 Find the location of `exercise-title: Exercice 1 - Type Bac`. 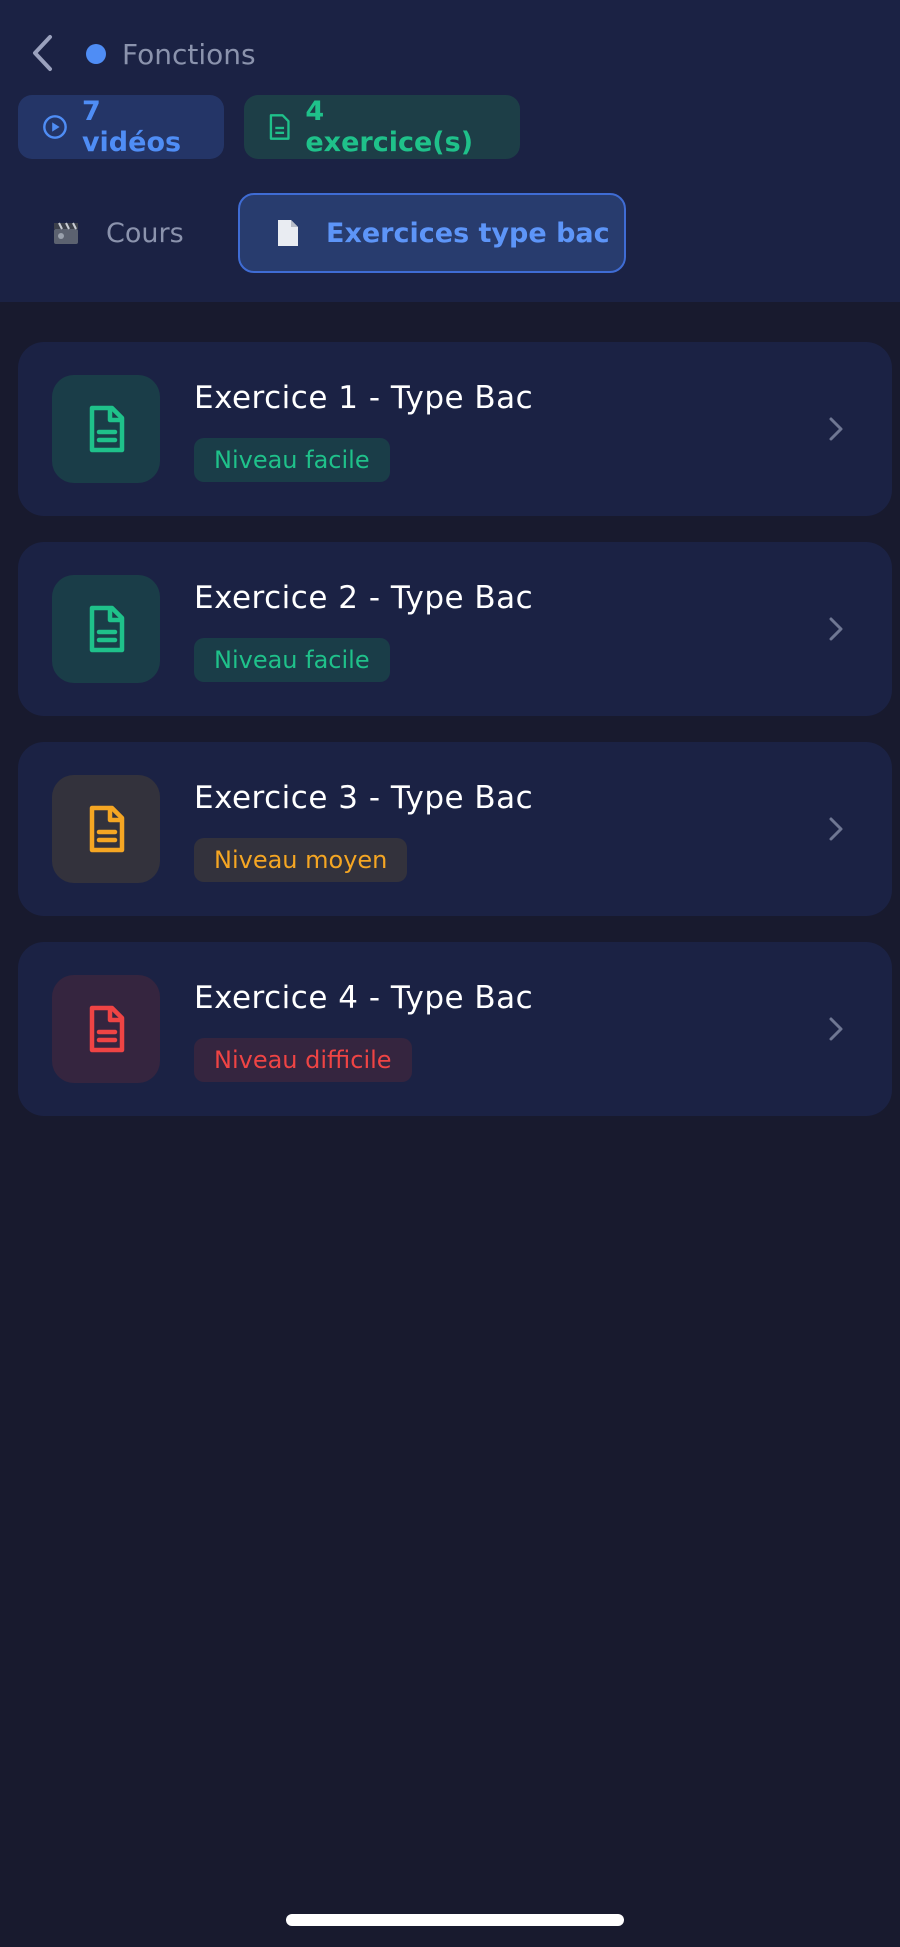

exercise-title: Exercice 1 - Type Bac is located at coordinates (364, 398).